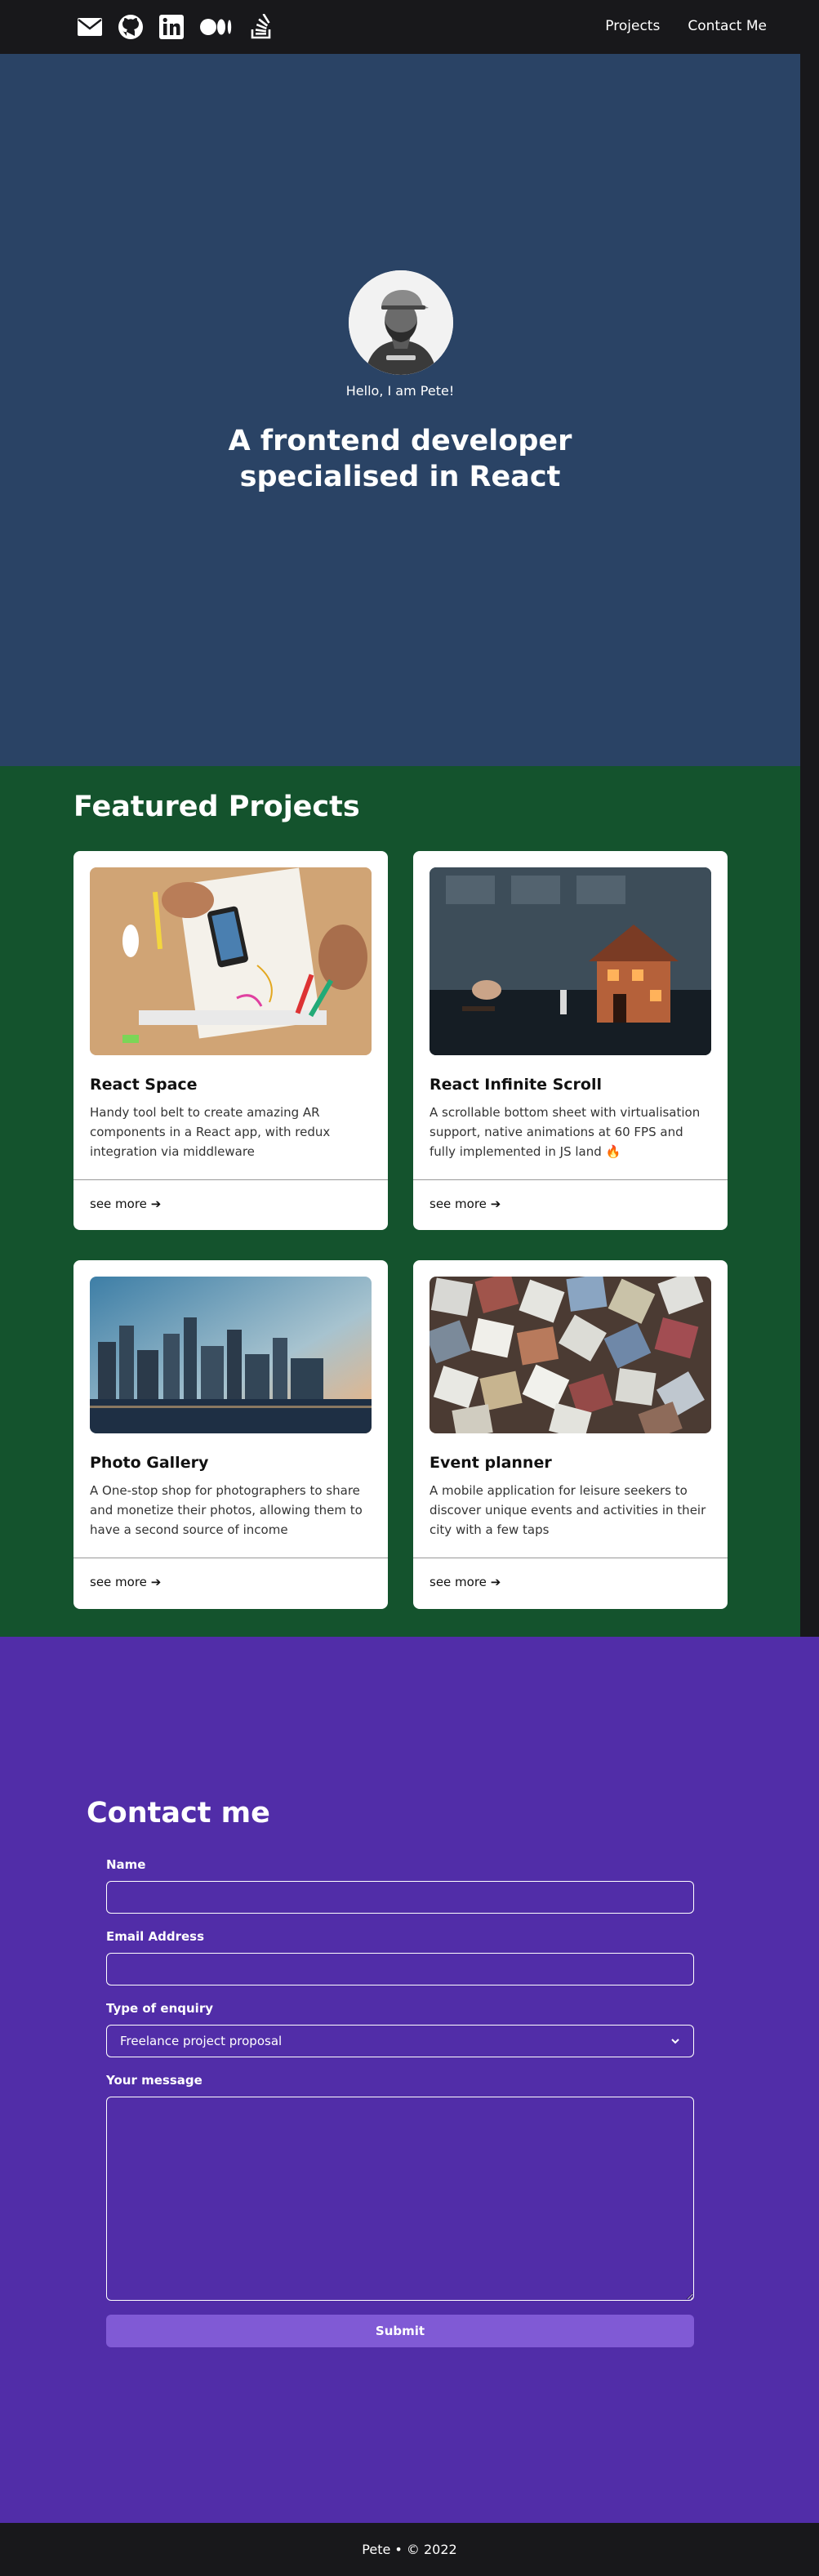 The height and width of the screenshot is (2576, 819). Describe the element at coordinates (400, 441) in the screenshot. I see `headline-line-1: A frontend developer` at that location.